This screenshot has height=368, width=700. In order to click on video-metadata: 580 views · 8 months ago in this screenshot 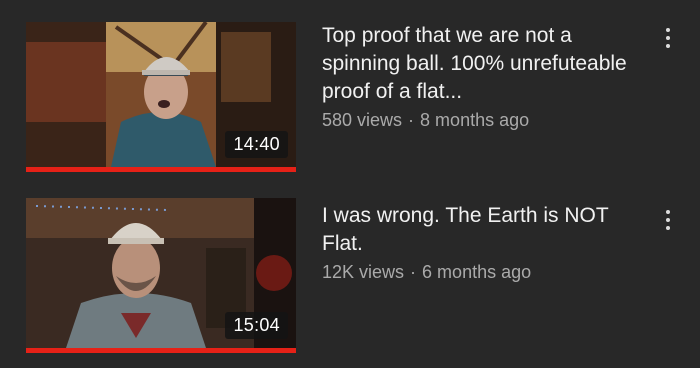, I will do `click(425, 120)`.